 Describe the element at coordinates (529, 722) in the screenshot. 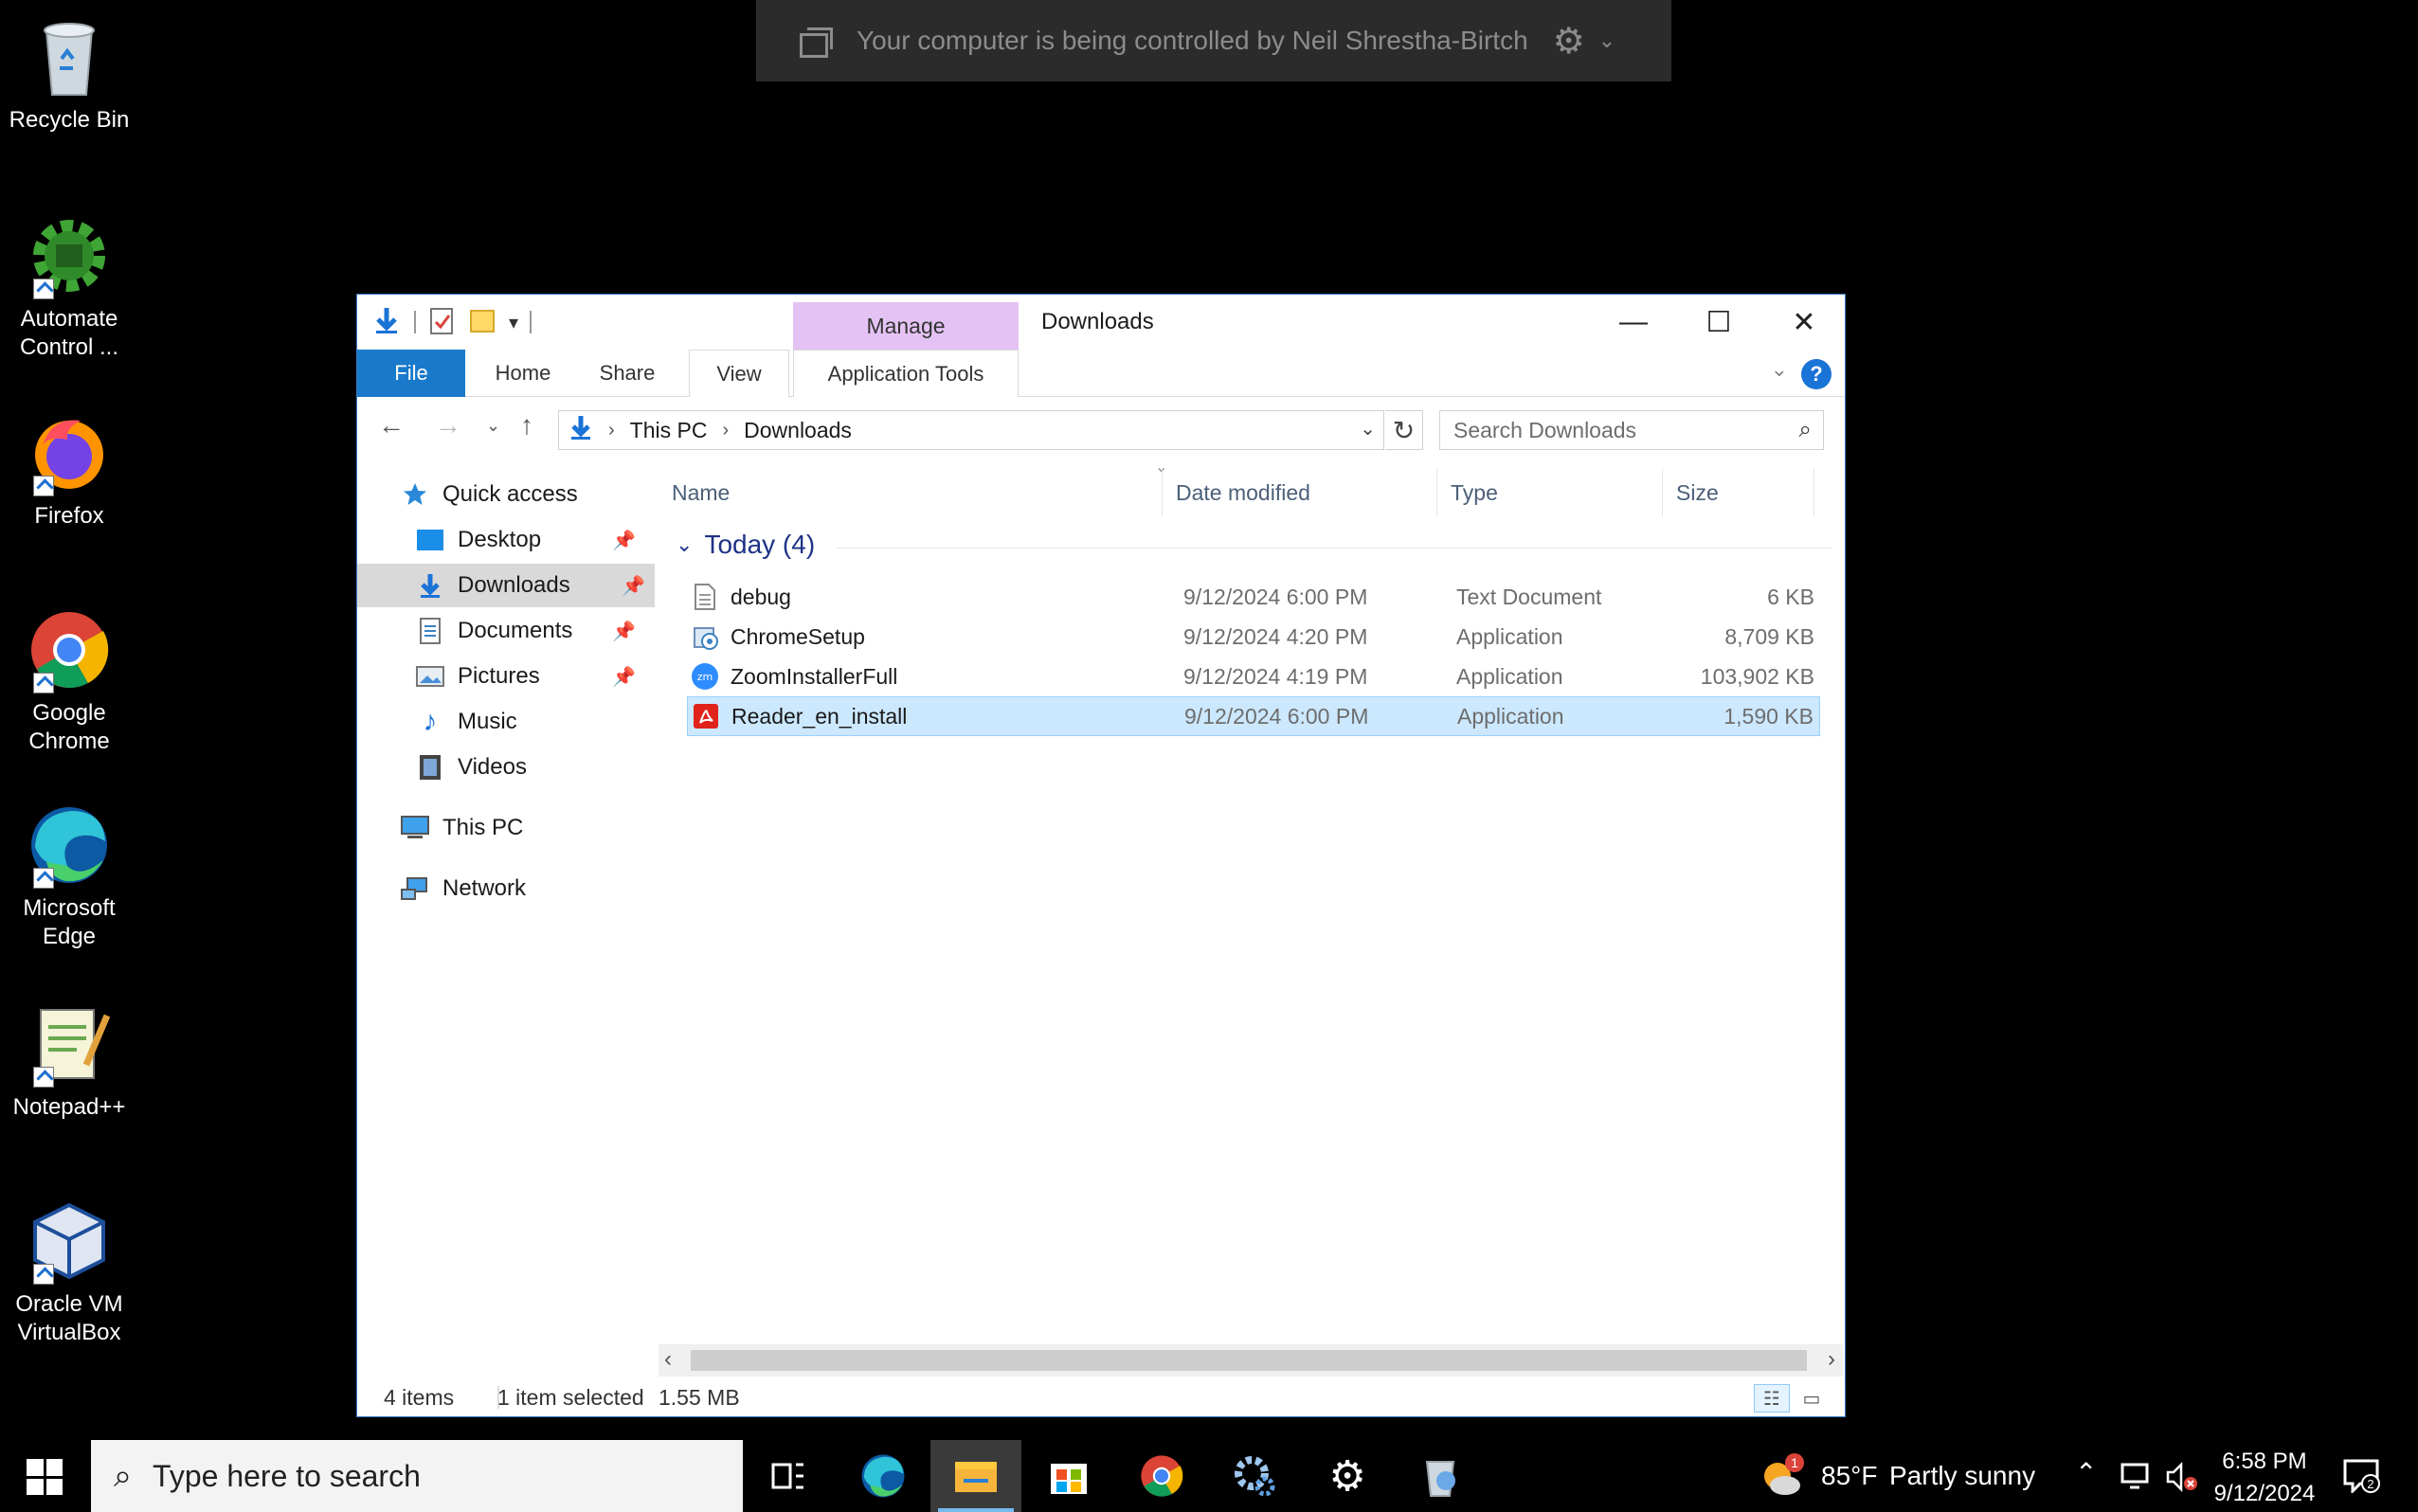

I see `nav-music: ♪ Music` at that location.